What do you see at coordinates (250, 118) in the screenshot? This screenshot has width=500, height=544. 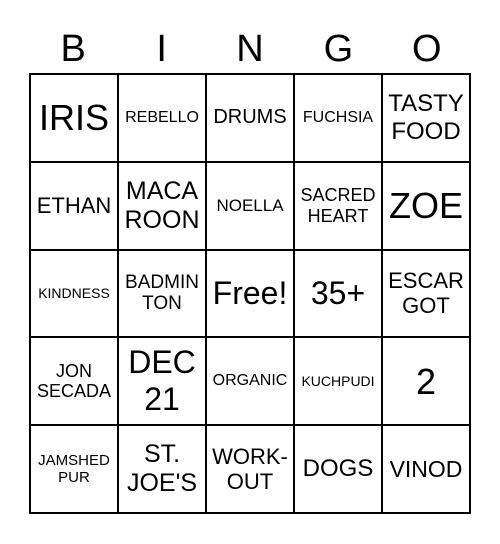 I see `bingo-cell: DRUMS` at bounding box center [250, 118].